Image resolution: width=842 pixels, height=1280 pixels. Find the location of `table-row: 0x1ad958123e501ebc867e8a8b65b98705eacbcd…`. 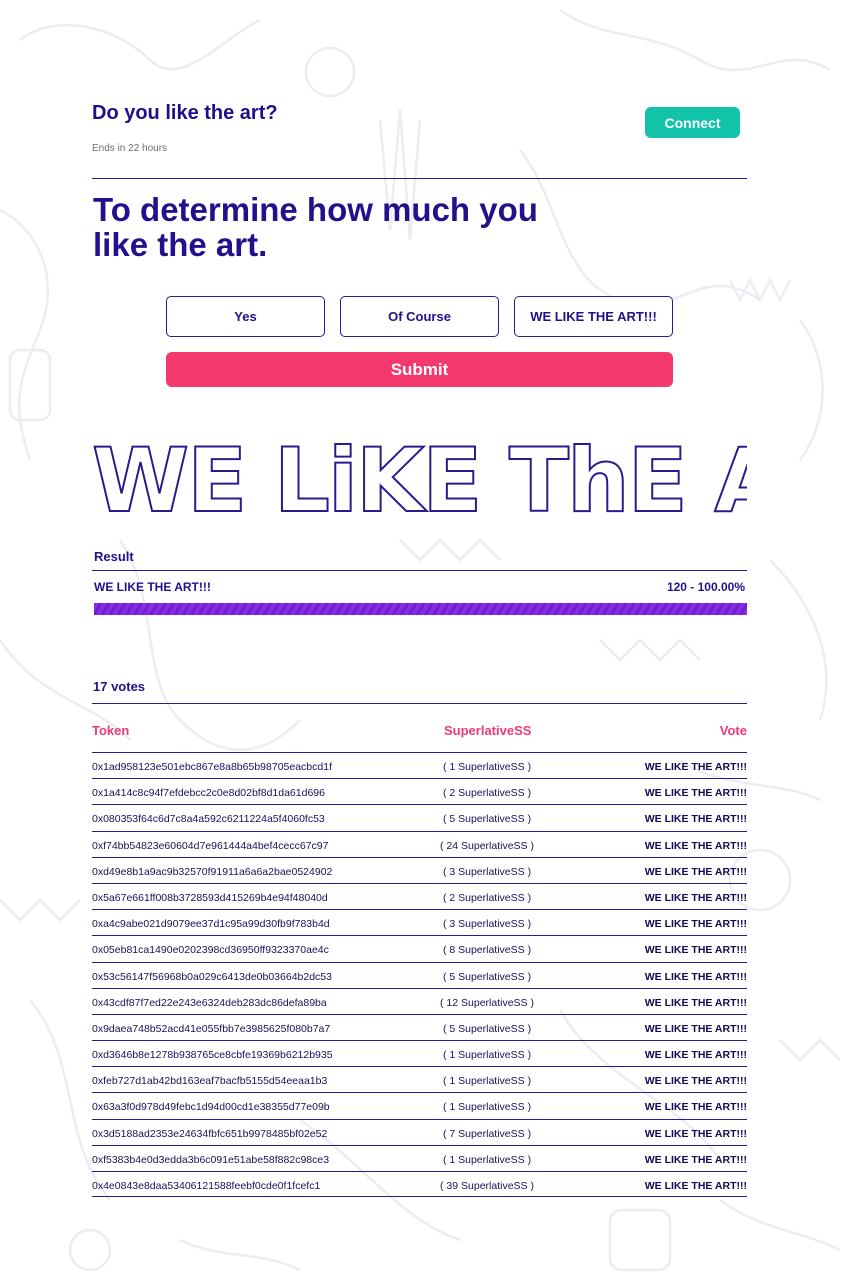

table-row: 0x1ad958123e501ebc867e8a8b65b98705eacbcd… is located at coordinates (419, 765).